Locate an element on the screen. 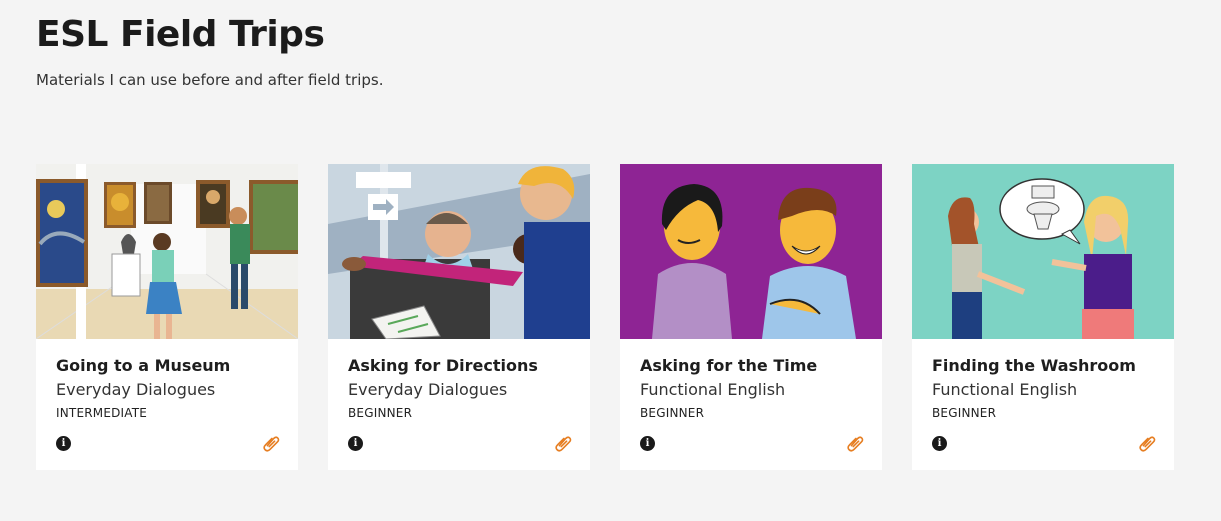 The height and width of the screenshot is (521, 1221). card-title: Going to a Museum is located at coordinates (143, 365).